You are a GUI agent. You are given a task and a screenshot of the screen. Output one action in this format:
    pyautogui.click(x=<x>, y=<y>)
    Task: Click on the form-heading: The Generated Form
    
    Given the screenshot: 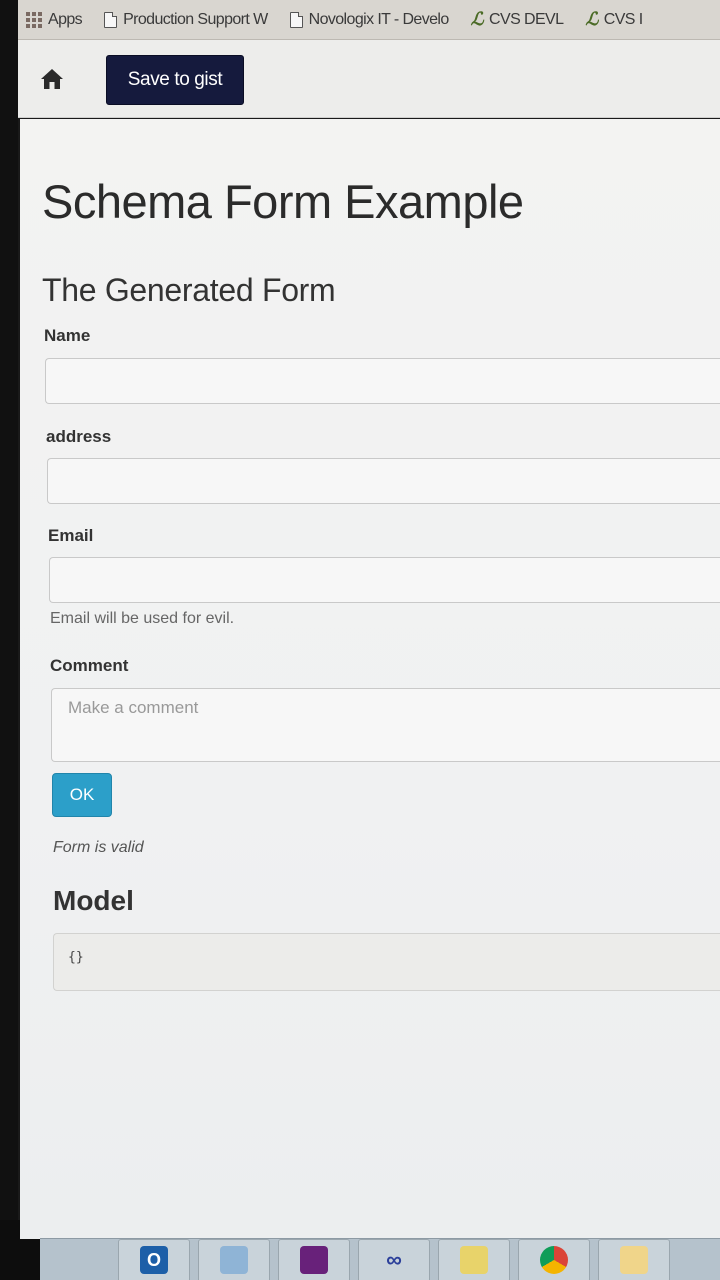 What is the action you would take?
    pyautogui.click(x=189, y=290)
    